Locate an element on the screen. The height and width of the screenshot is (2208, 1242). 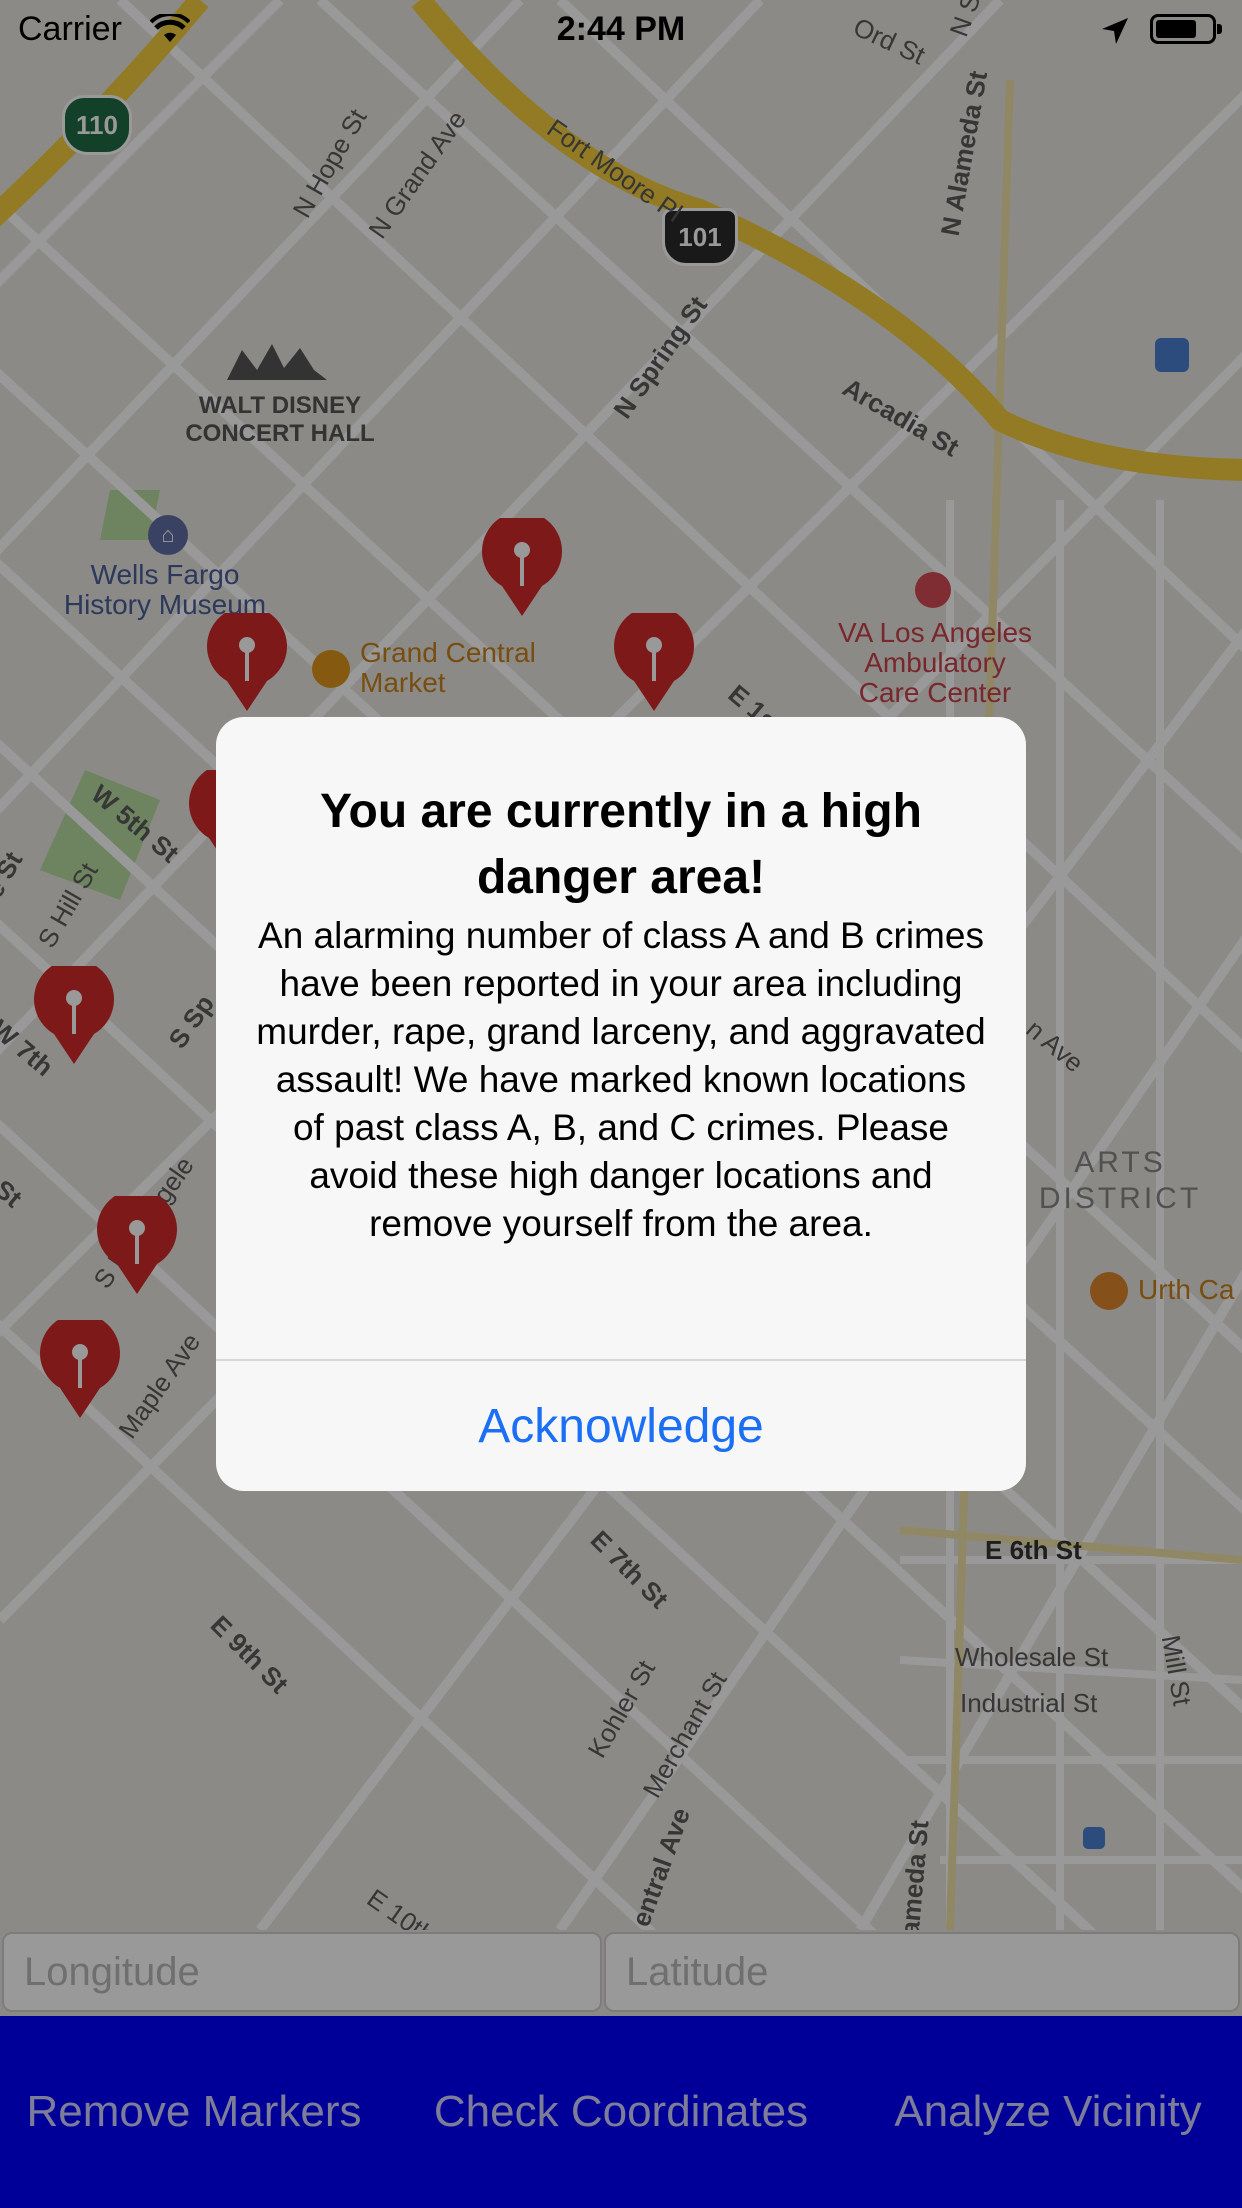
alert-title: You are currently in a high danger area! is located at coordinates (621, 844).